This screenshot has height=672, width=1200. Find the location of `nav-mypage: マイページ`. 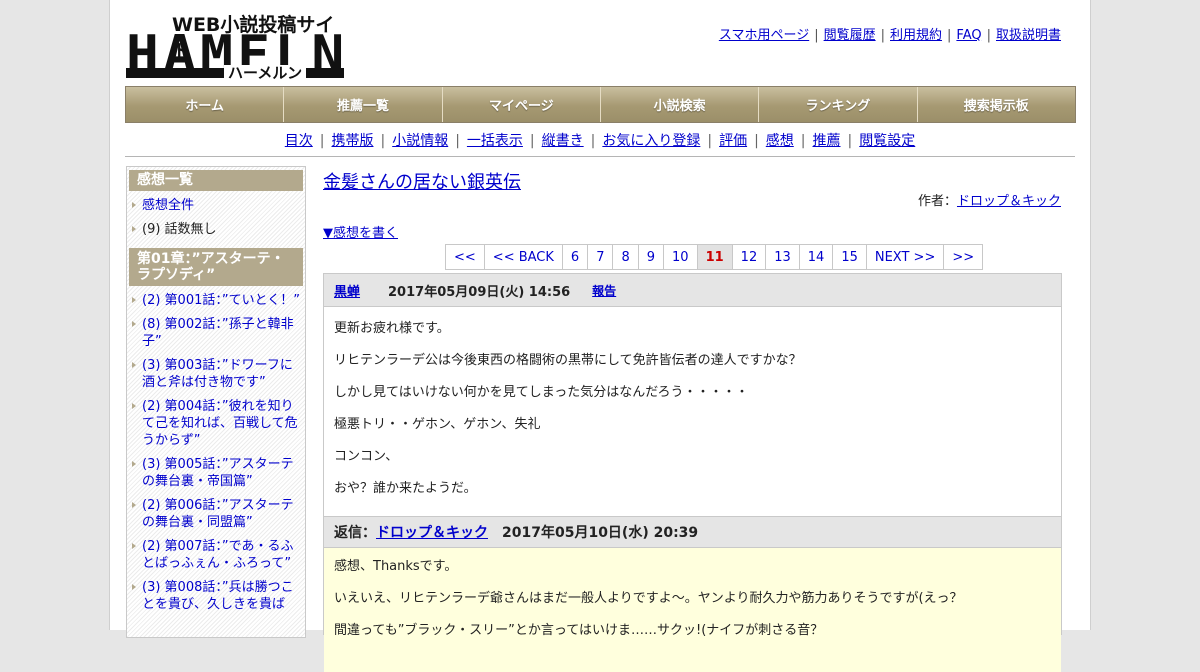

nav-mypage: マイページ is located at coordinates (521, 104).